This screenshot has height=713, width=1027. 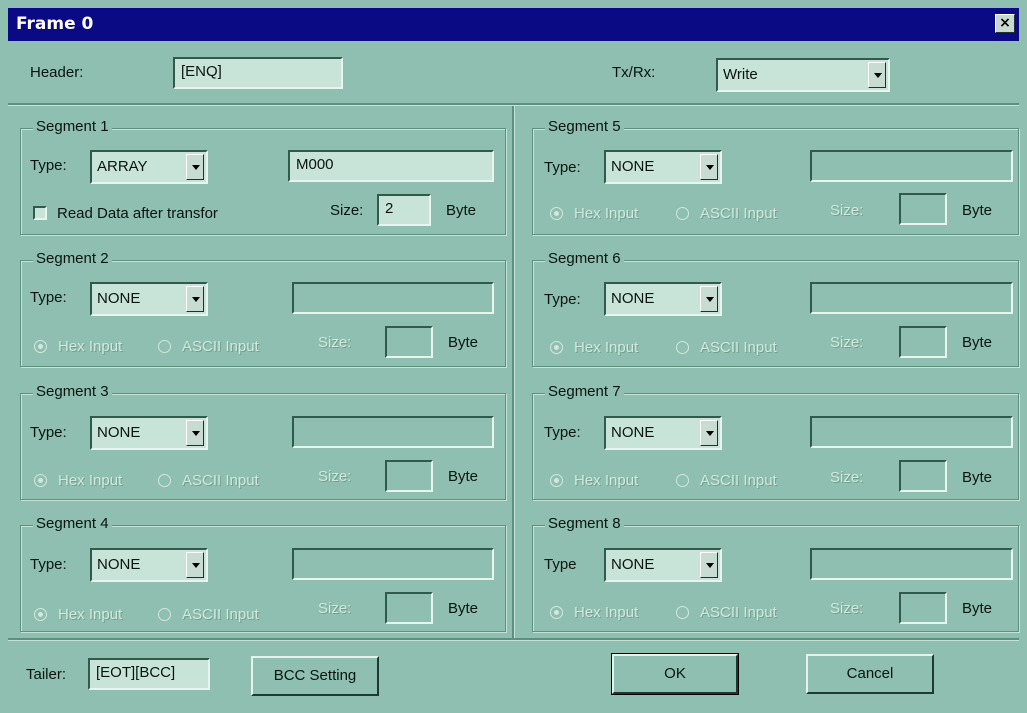 I want to click on header-field: [ENQ], so click(x=258, y=73).